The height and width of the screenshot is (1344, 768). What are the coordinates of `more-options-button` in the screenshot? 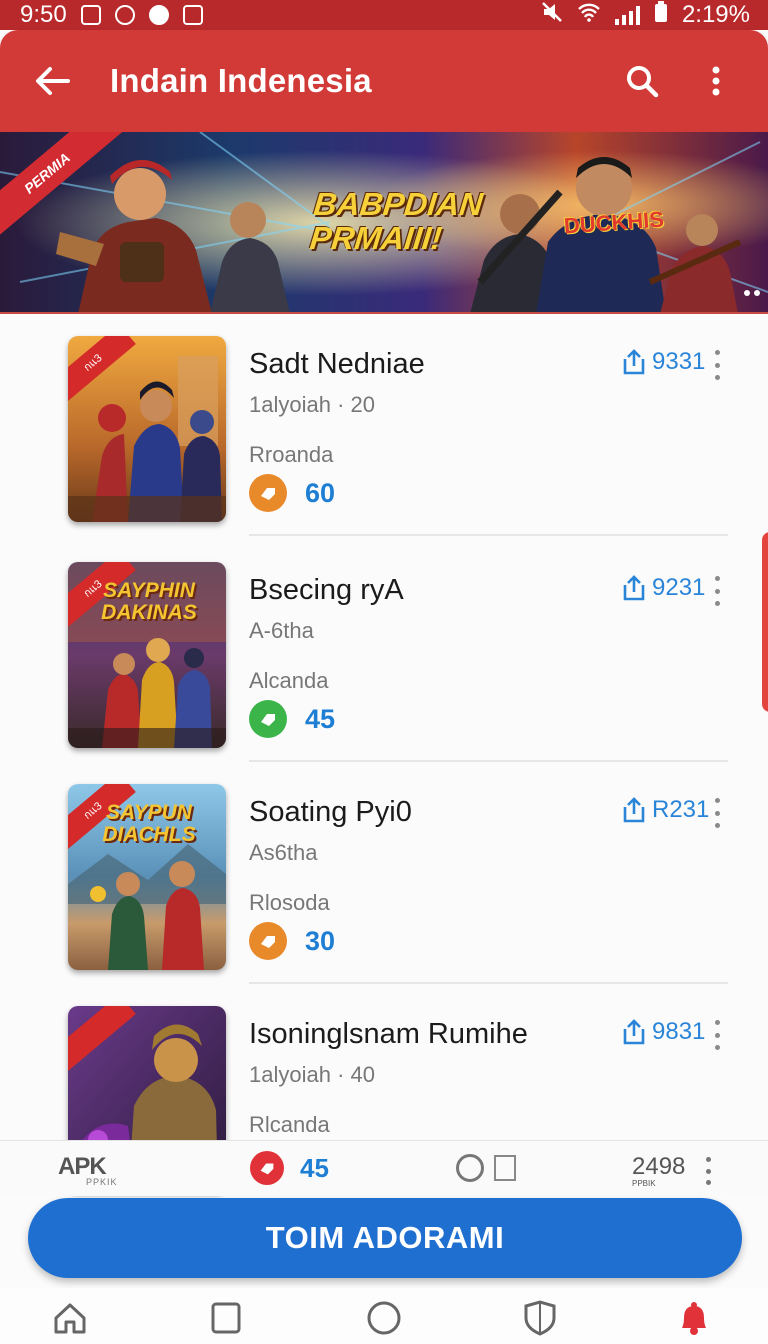 It's located at (716, 81).